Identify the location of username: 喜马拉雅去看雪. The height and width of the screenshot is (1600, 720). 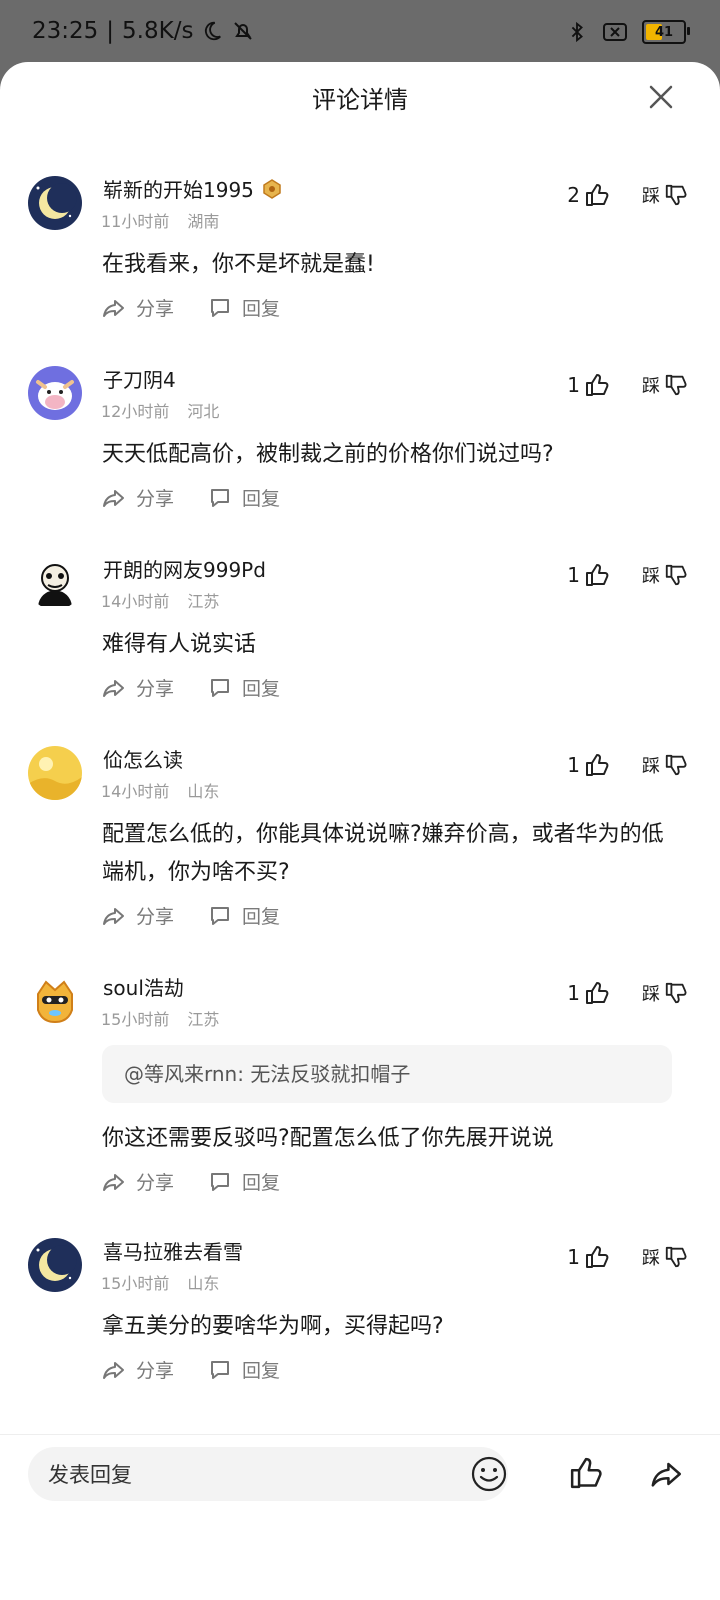
(173, 1250).